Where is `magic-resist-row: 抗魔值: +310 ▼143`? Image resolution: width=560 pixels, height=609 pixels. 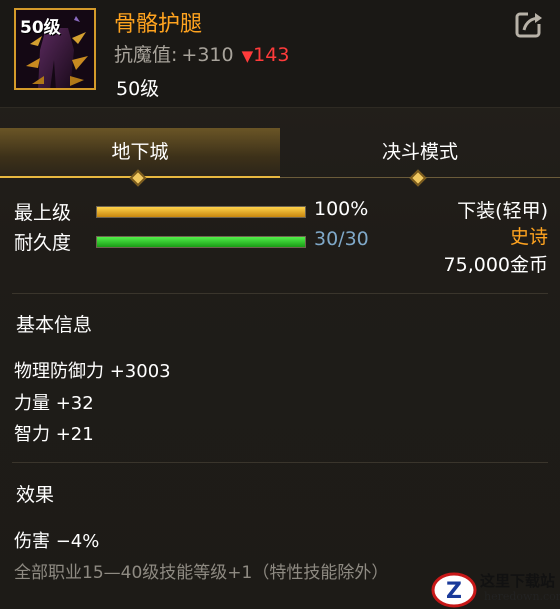
magic-resist-row: 抗魔值: +310 ▼143 is located at coordinates (201, 53).